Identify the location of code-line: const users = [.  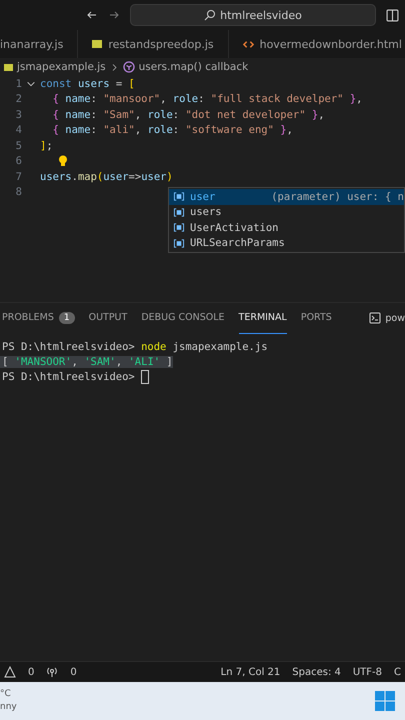
(87, 84).